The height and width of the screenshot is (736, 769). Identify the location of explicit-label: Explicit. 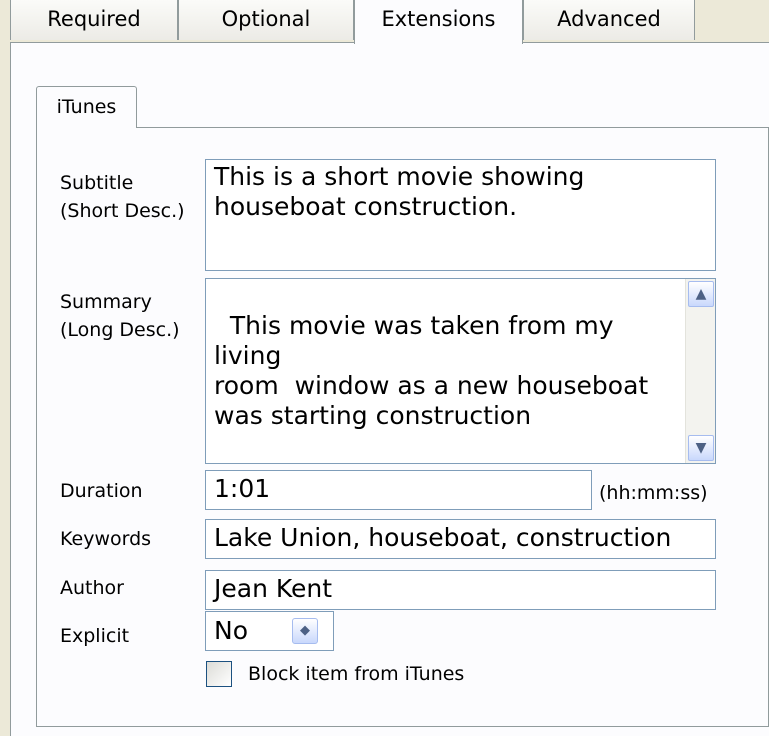
(95, 636).